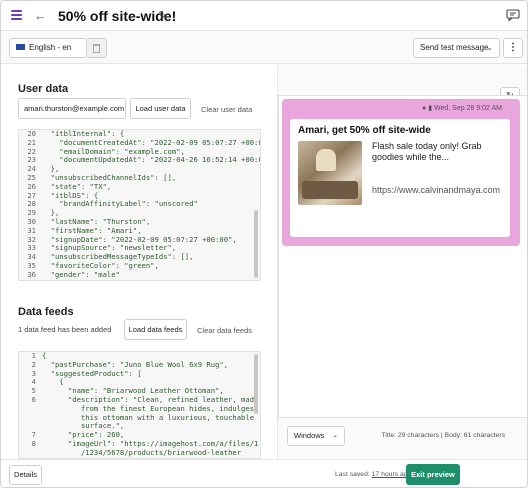 The image size is (528, 488). I want to click on code-text: "emailDomain": "example.com",, so click(113, 151).